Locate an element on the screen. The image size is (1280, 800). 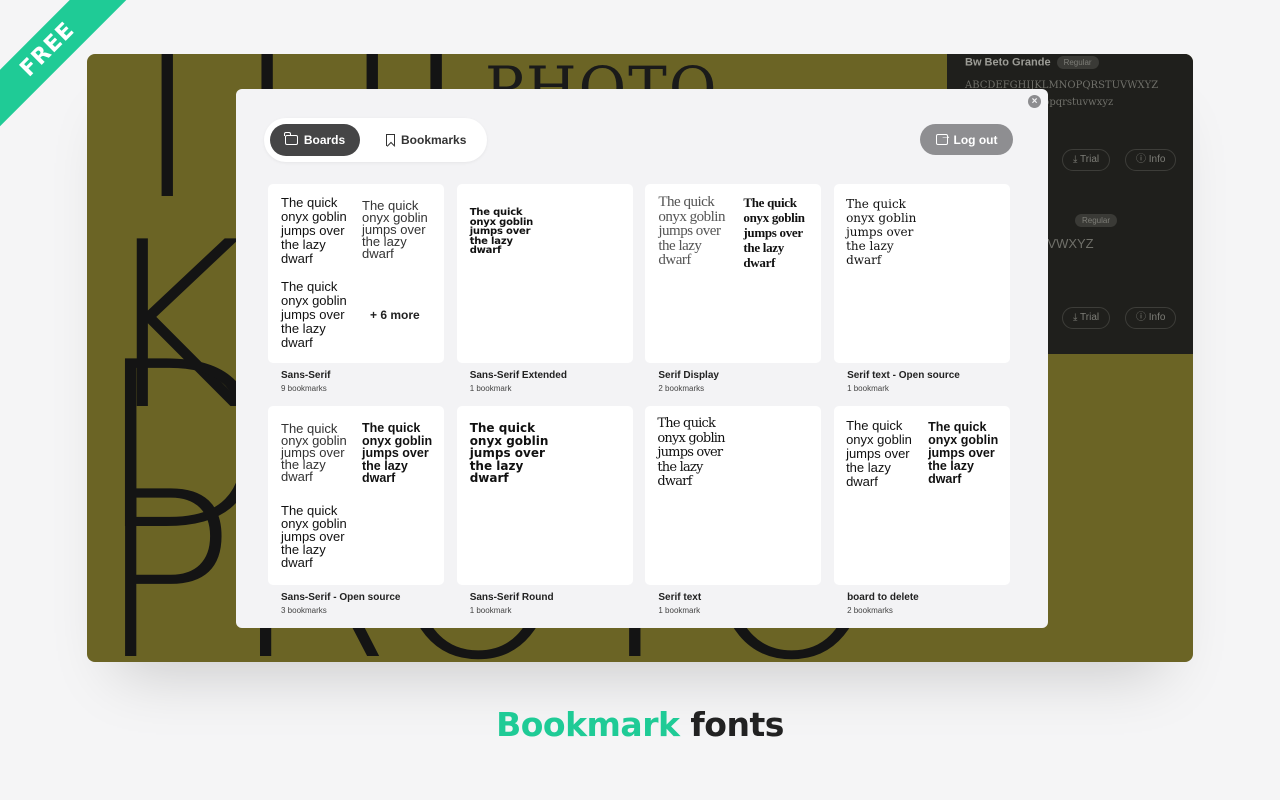
tab-boards-label: Boards is located at coordinates (324, 140).